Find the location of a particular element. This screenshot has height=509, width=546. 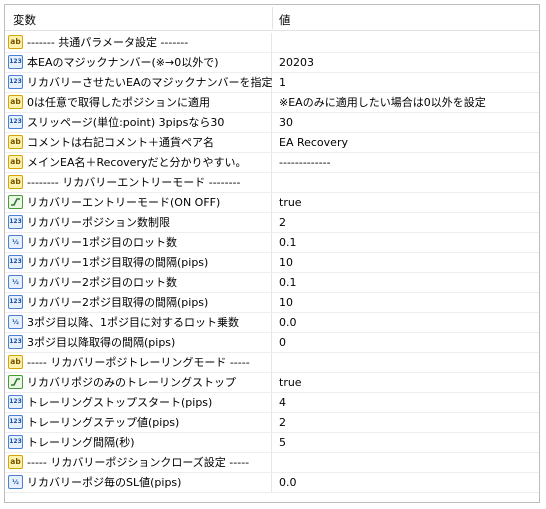

table-row: ½ リカバリー2ポジ目のロット数 0.1 is located at coordinates (272, 283).